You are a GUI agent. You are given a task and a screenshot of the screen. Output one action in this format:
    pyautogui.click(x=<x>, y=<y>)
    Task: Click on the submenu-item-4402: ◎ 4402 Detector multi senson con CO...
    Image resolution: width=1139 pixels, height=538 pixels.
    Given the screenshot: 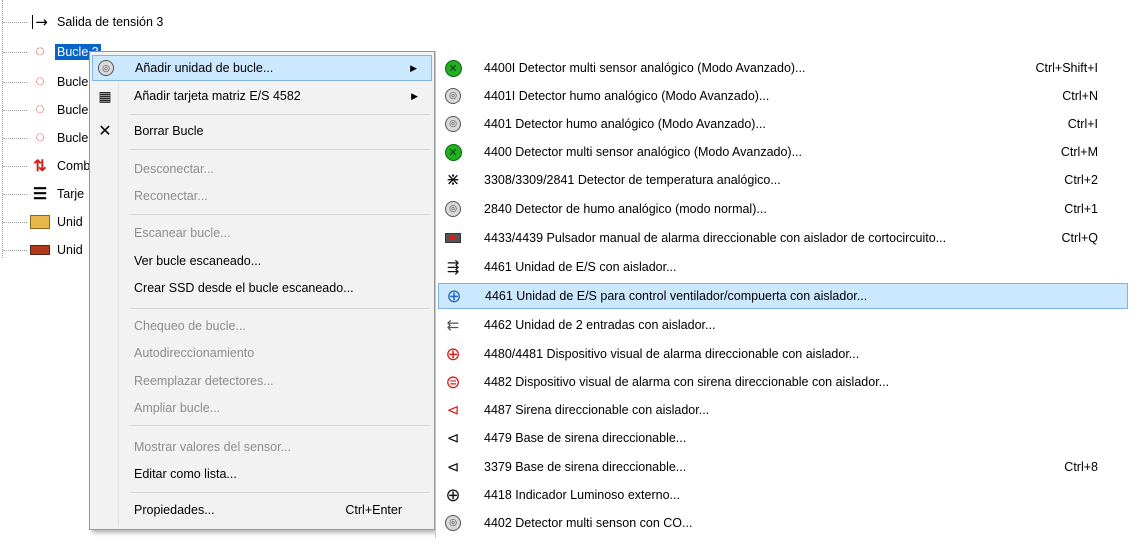 What is the action you would take?
    pyautogui.click(x=783, y=523)
    